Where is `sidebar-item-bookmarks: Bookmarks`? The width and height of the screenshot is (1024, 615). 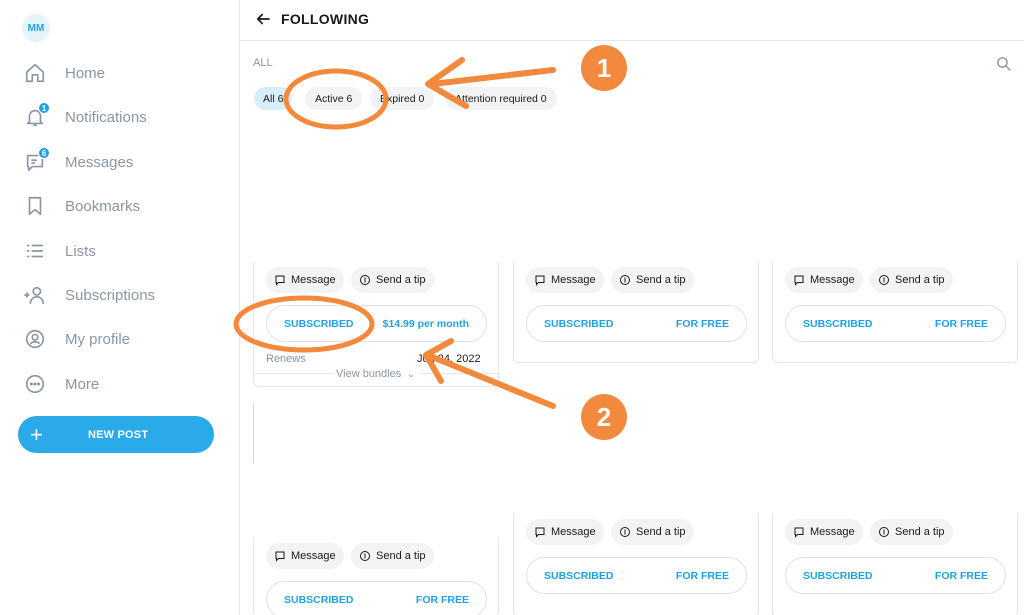
sidebar-item-bookmarks: Bookmarks is located at coordinates (122, 206).